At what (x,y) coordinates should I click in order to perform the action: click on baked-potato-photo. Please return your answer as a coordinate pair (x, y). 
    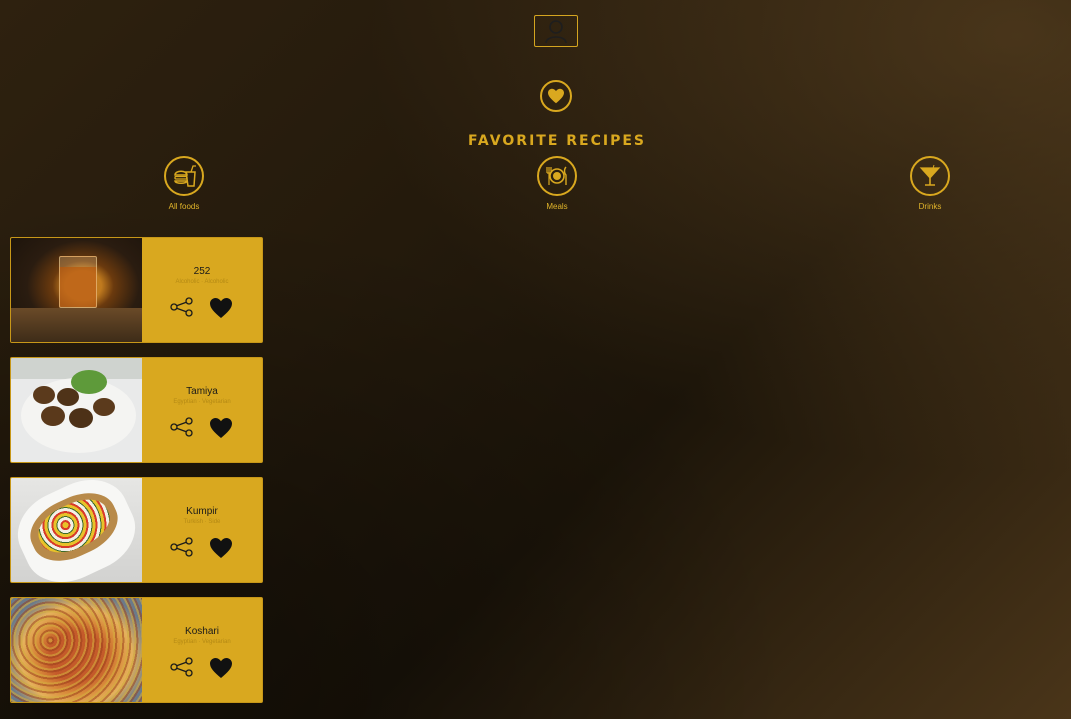
    Looking at the image, I should click on (76, 530).